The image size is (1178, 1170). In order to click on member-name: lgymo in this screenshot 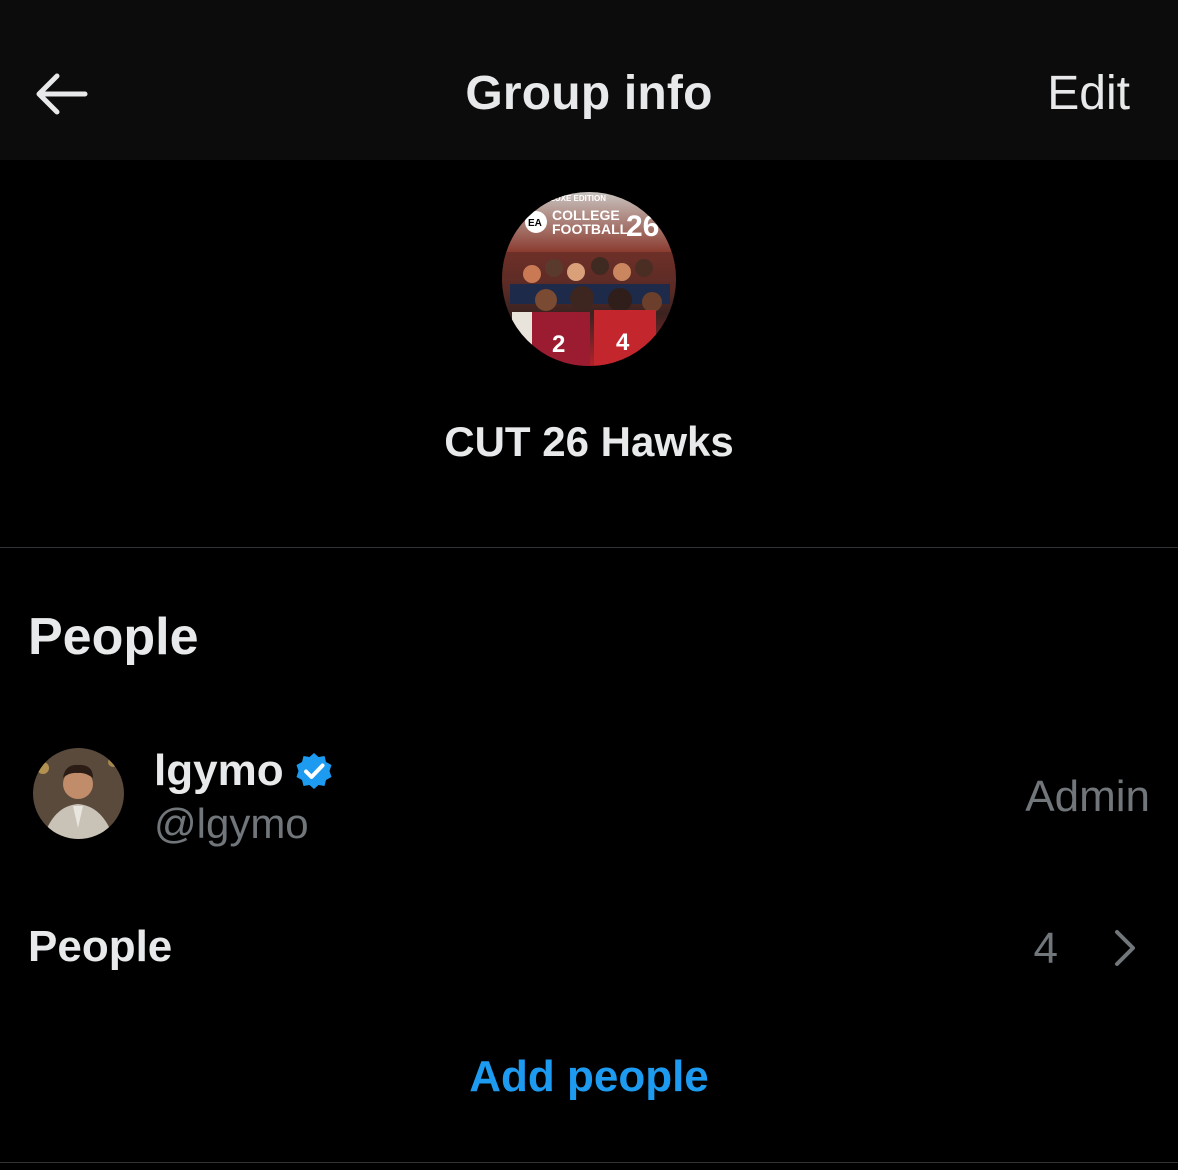, I will do `click(244, 771)`.